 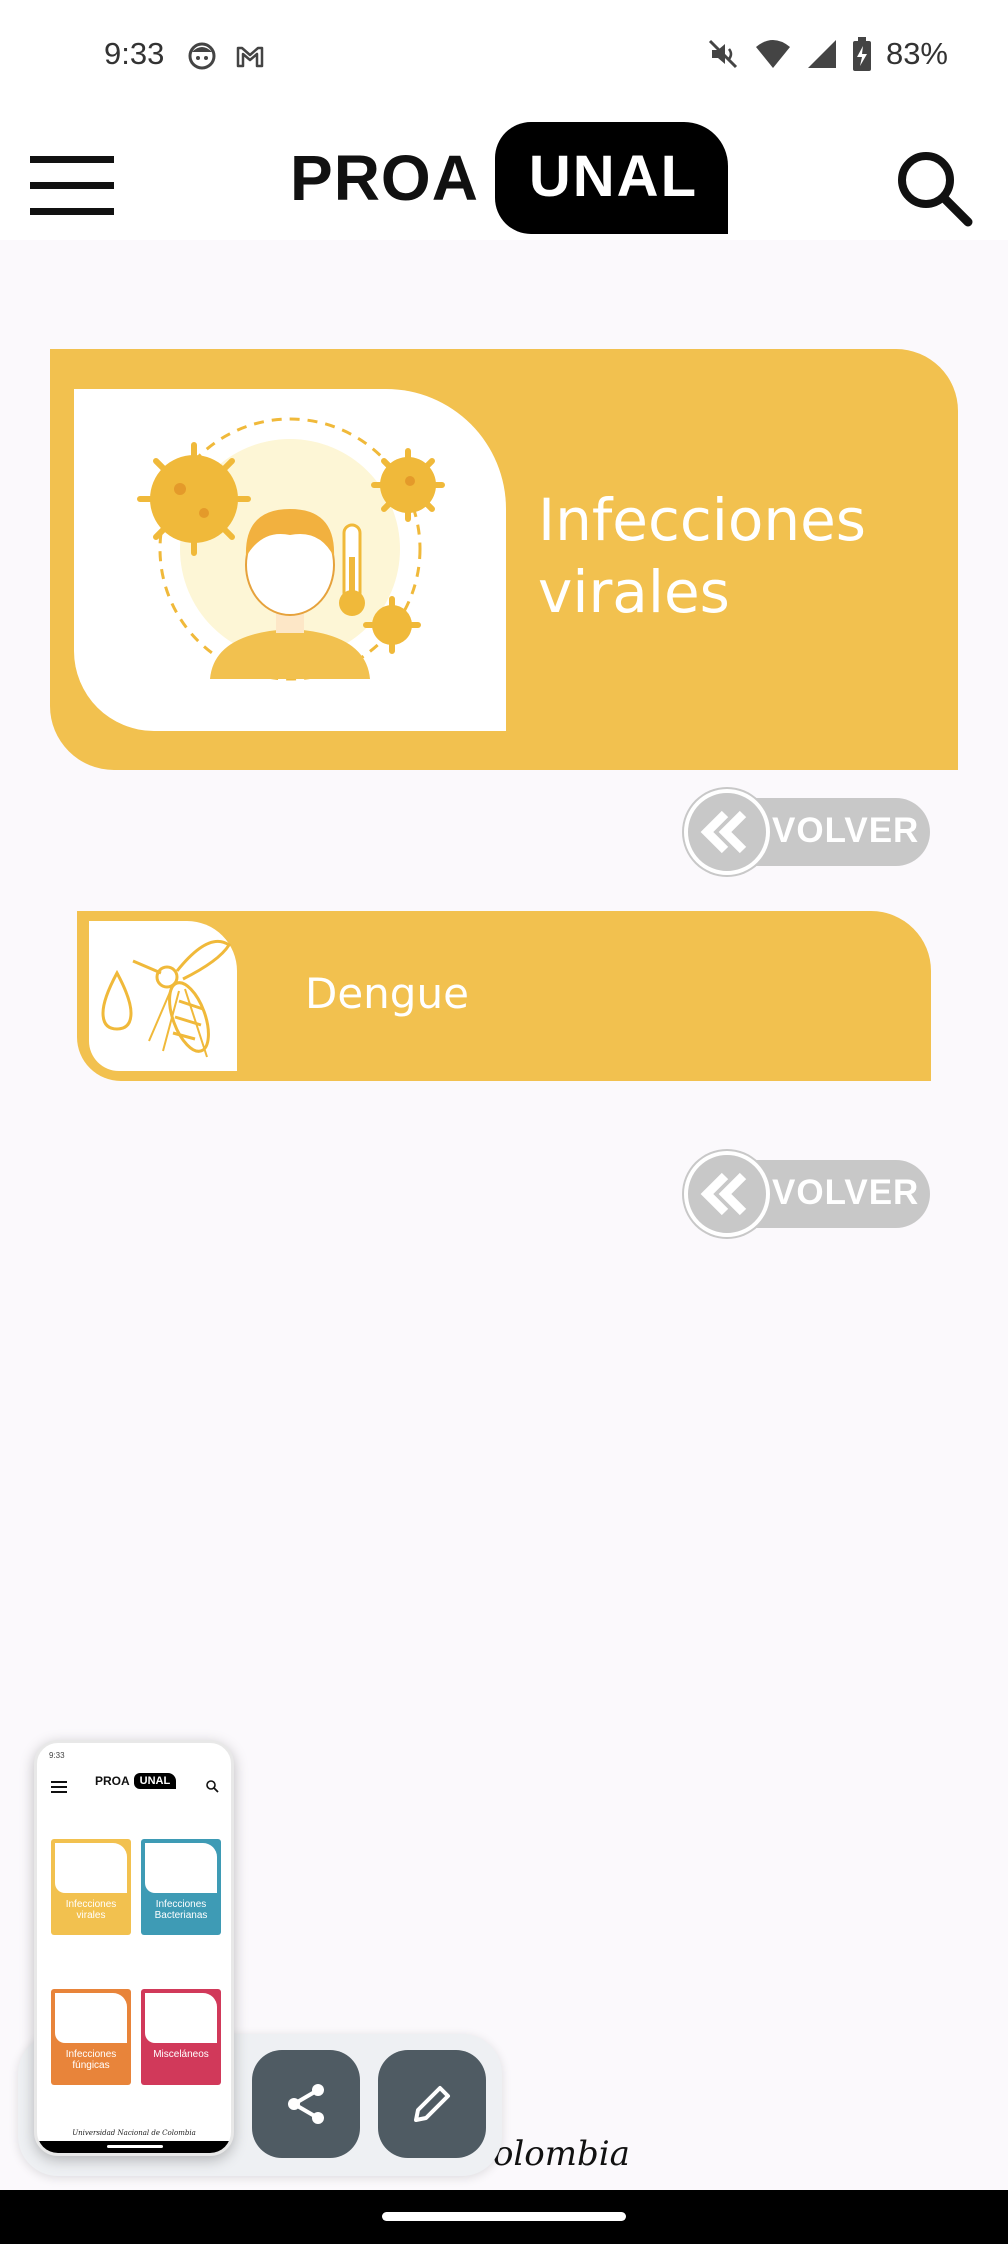 What do you see at coordinates (134, 2133) in the screenshot?
I see `thumb-footer: Universidad Nacional de Colombia` at bounding box center [134, 2133].